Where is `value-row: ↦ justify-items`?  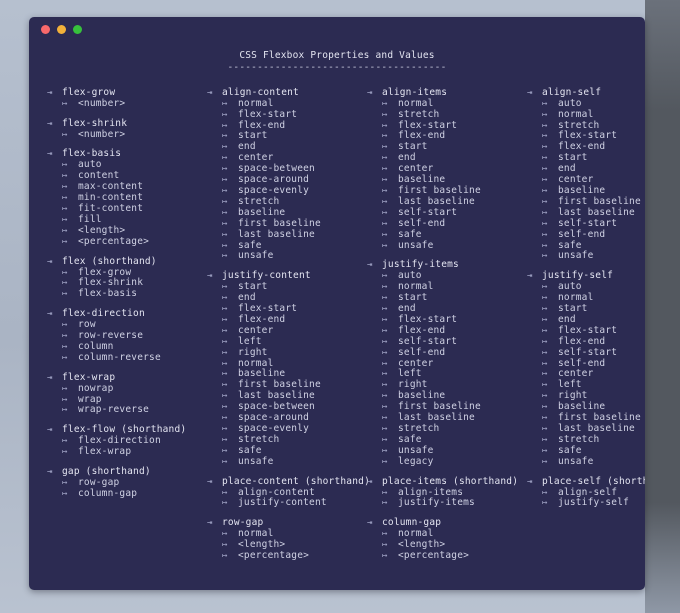
value-row: ↦ justify-items is located at coordinates (447, 503).